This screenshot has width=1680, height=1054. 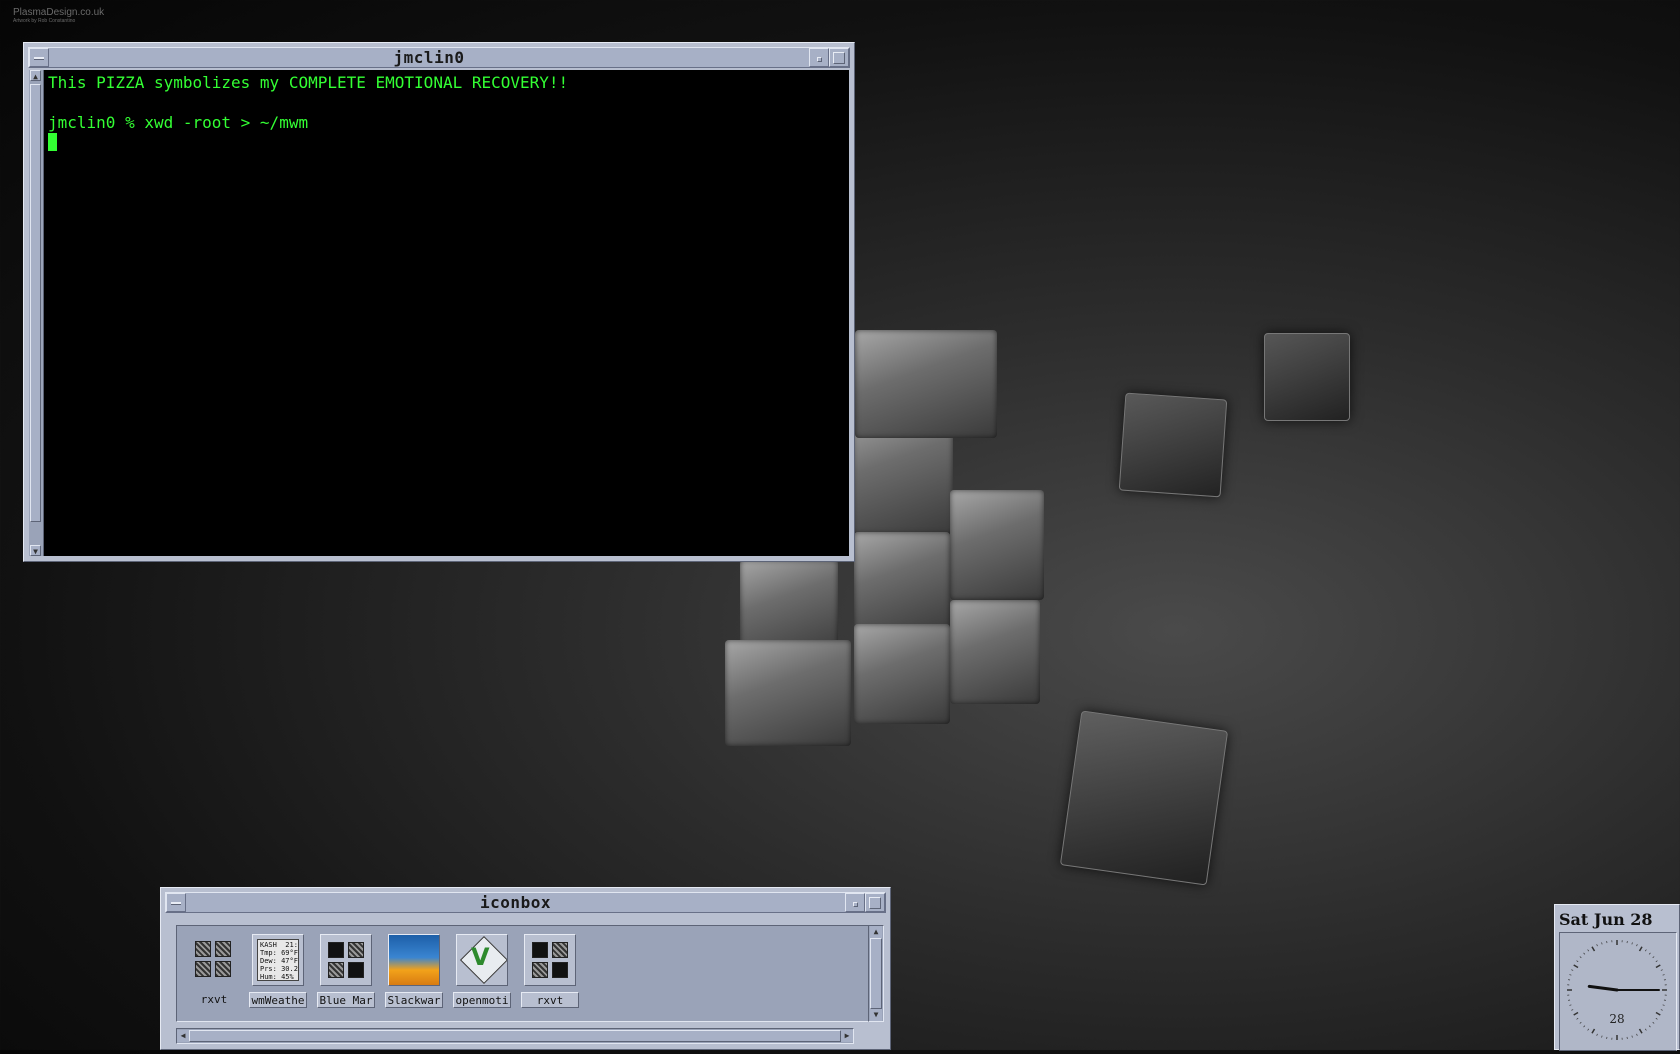 I want to click on iconified-window-openmotif: V openmoti, so click(x=482, y=971).